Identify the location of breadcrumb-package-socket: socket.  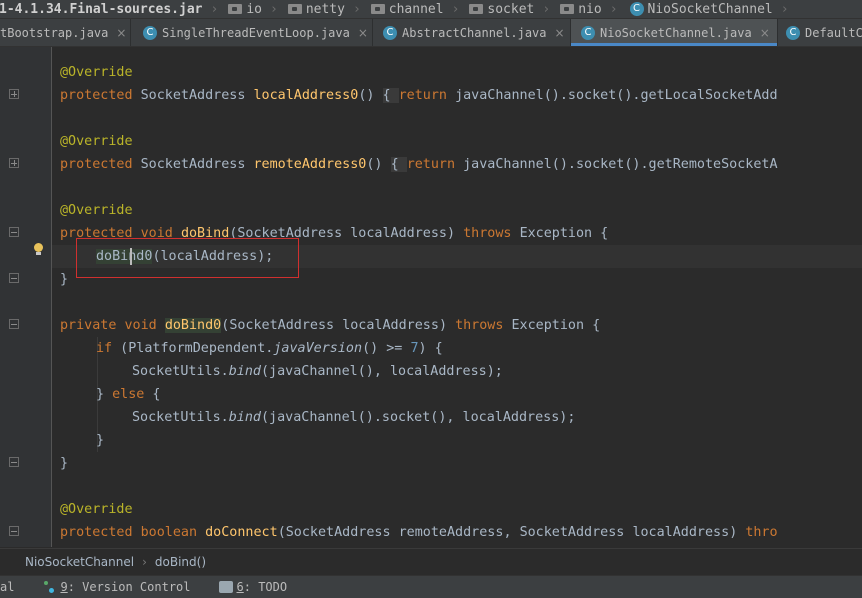
(501, 9).